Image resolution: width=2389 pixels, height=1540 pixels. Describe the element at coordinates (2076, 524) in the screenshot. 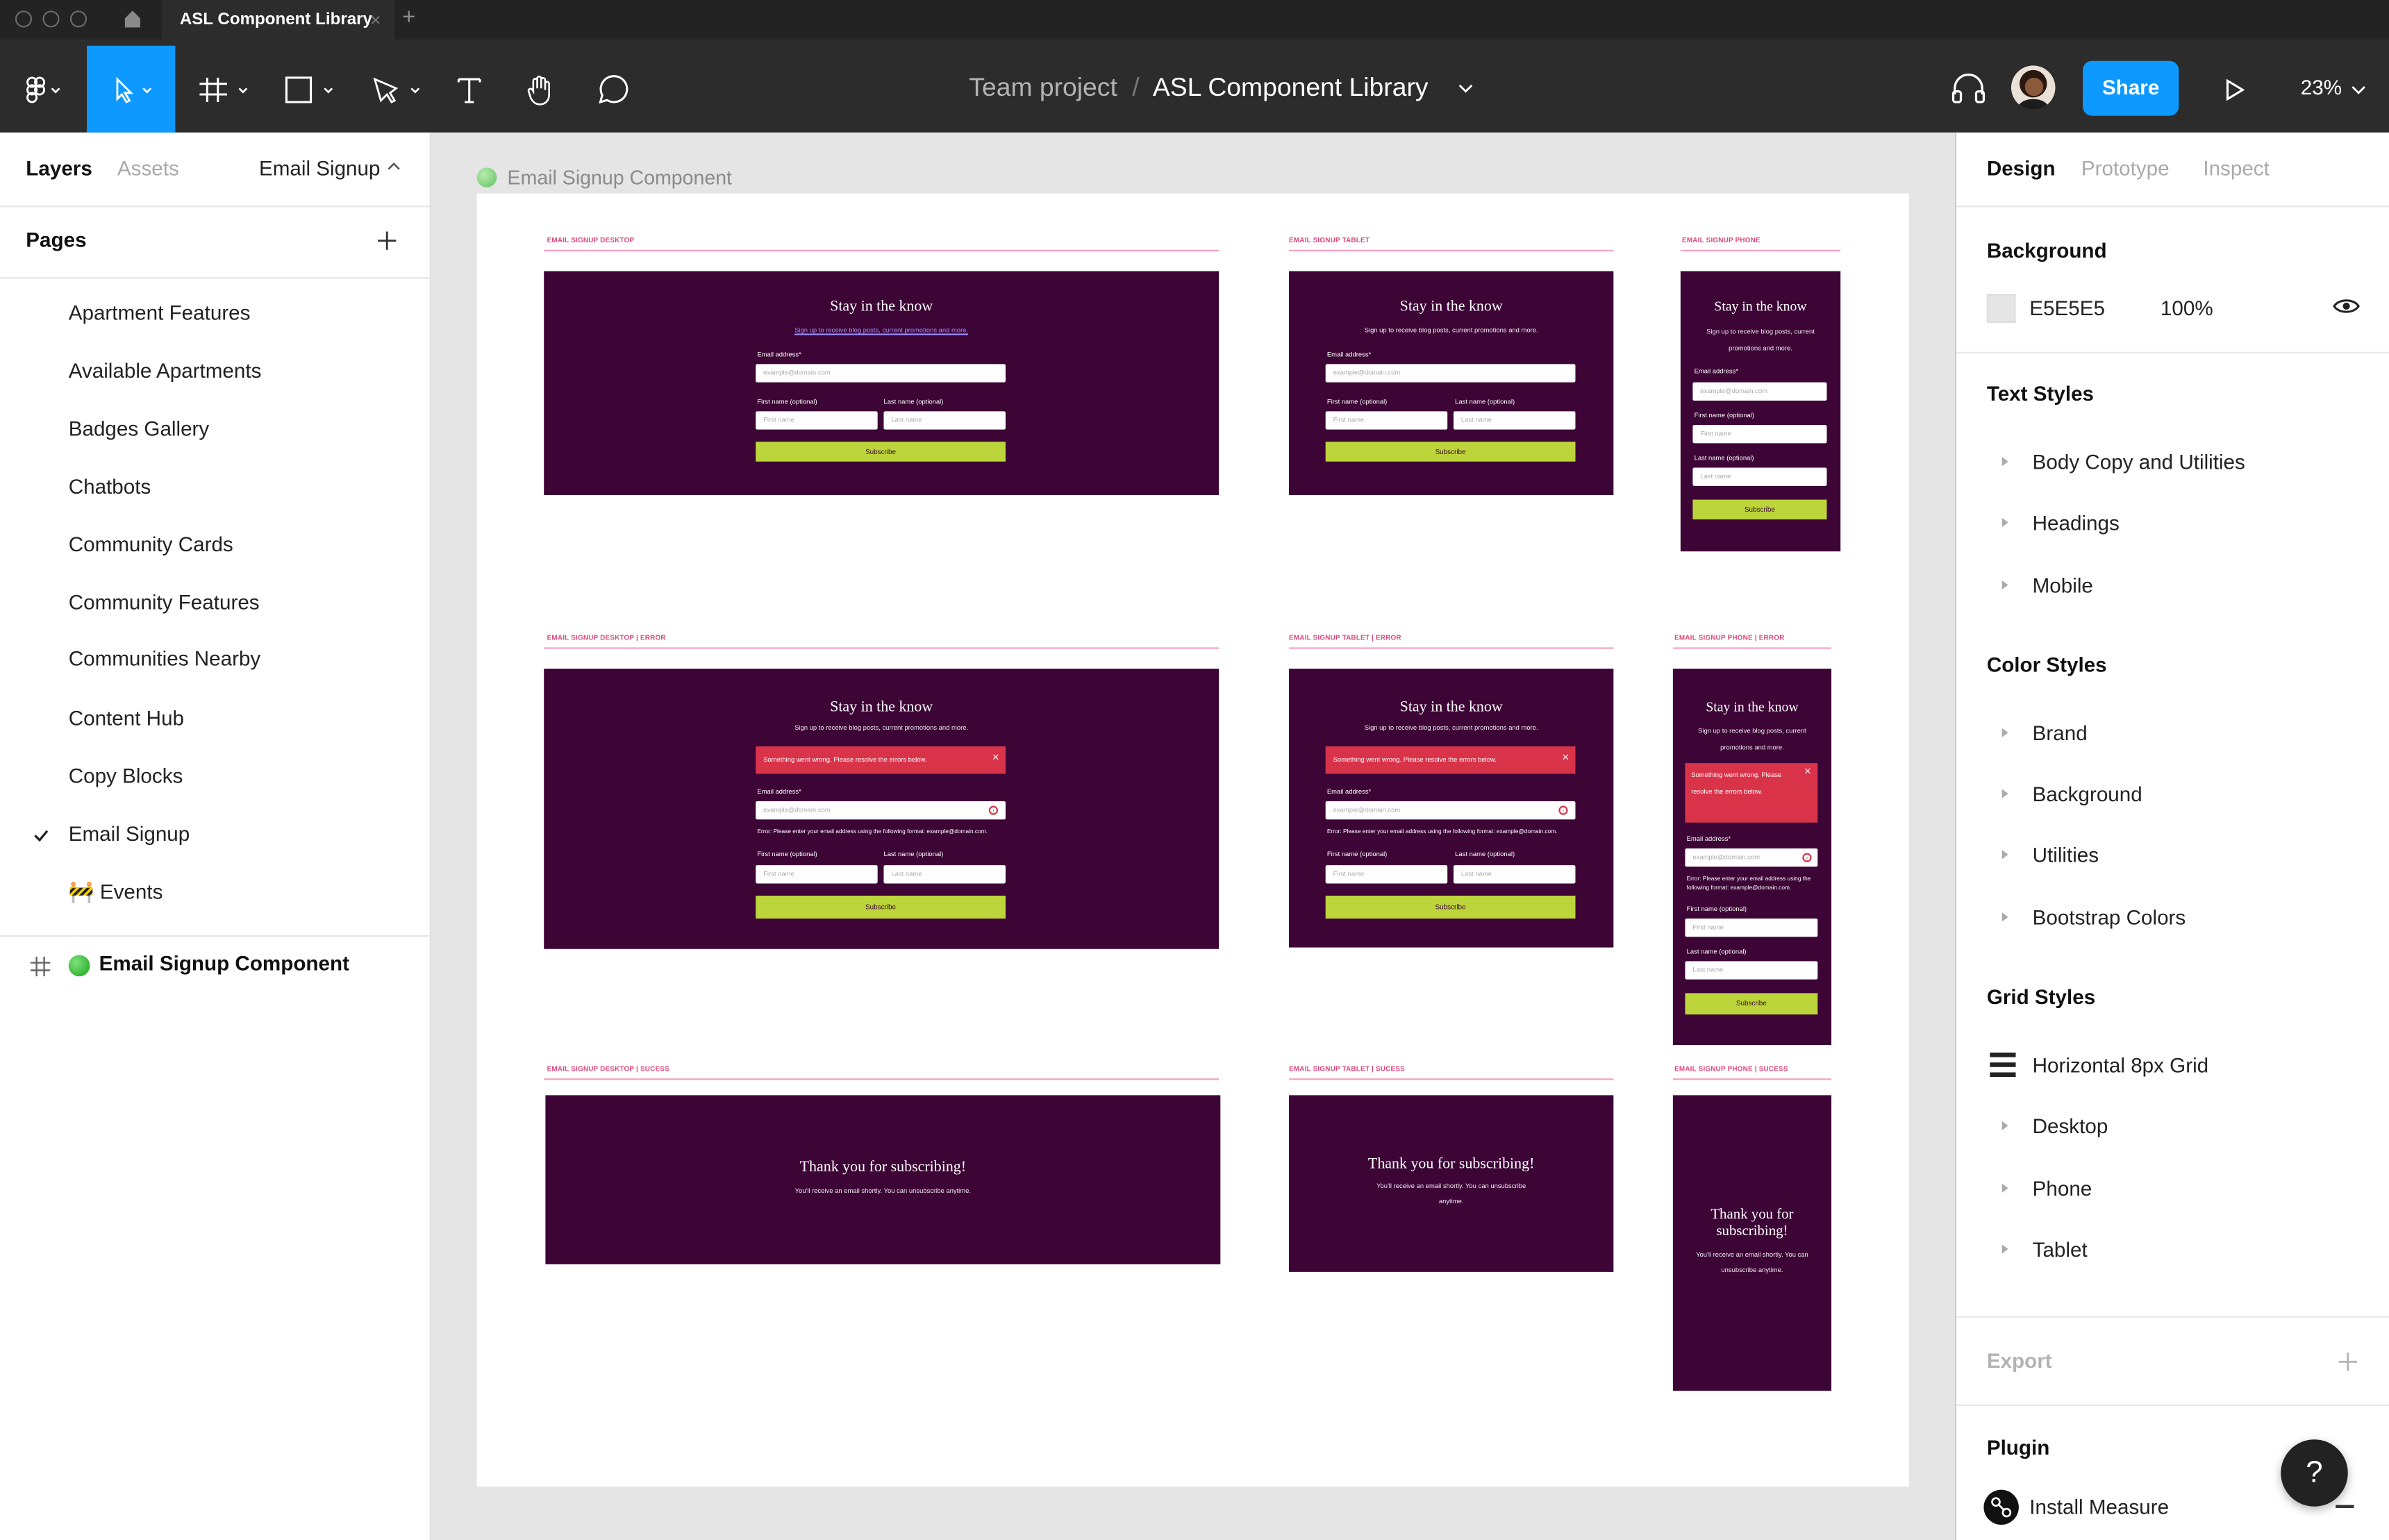

I see `text-style-headings: Headings` at that location.